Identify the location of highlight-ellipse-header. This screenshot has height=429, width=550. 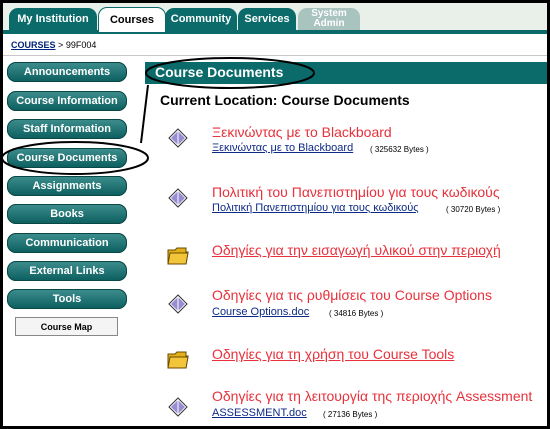
(230, 73).